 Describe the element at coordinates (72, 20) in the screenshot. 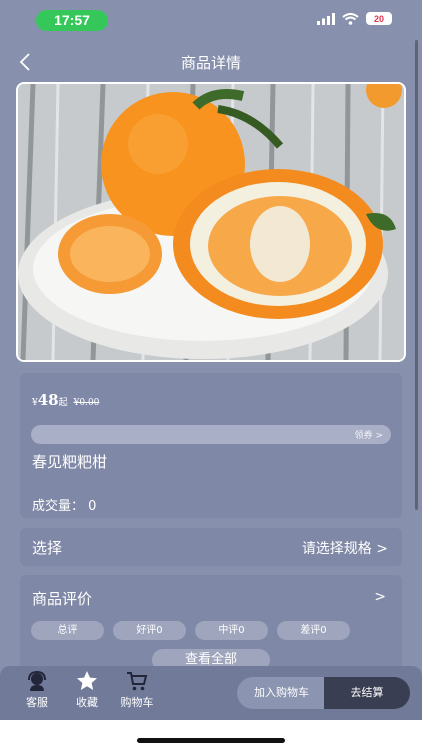

I see `status-time: 17:57` at that location.